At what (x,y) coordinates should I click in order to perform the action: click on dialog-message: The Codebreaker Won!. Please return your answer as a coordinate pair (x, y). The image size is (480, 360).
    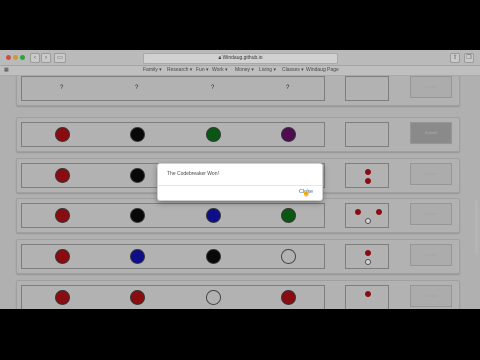
    Looking at the image, I should click on (193, 174).